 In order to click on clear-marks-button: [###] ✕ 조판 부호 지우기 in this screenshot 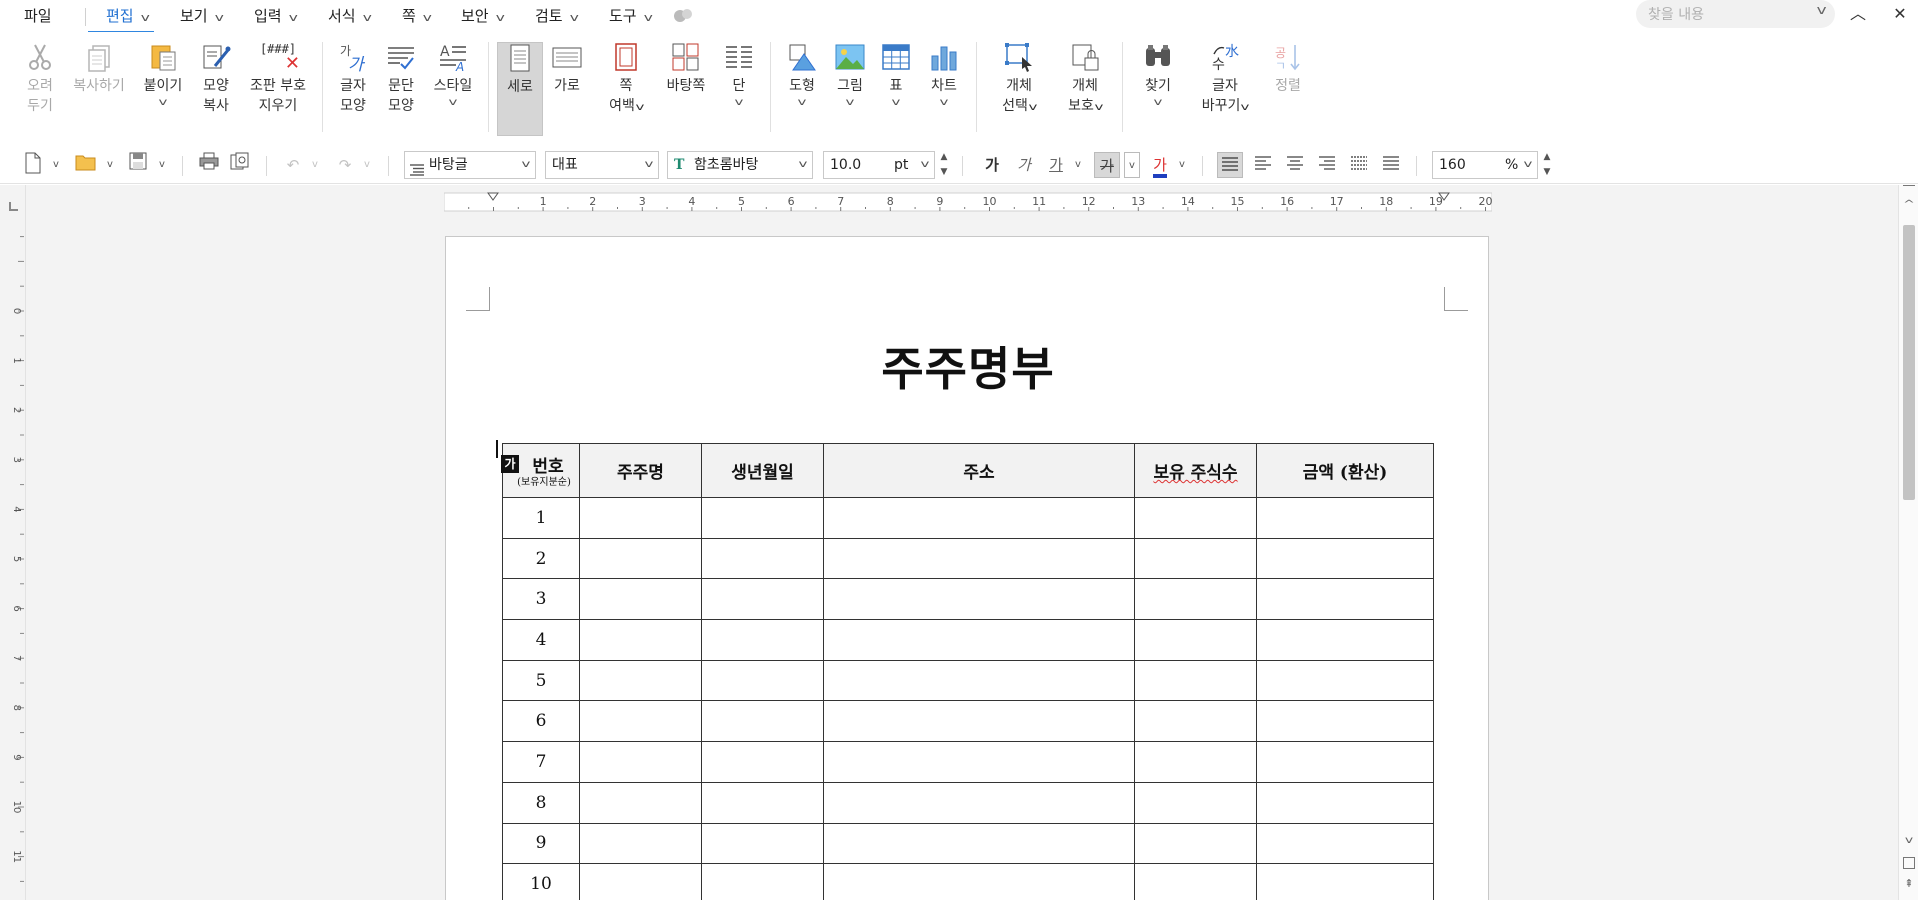, I will do `click(278, 79)`.